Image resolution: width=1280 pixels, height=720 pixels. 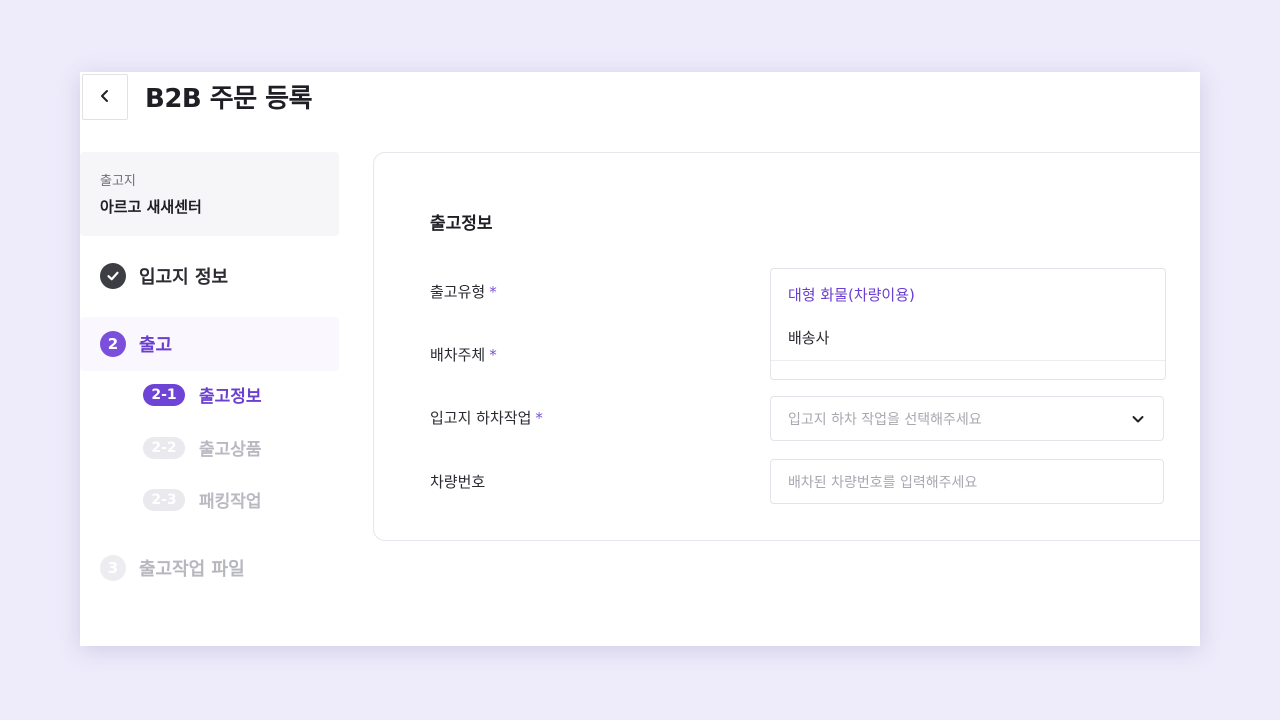 I want to click on back-button, so click(x=105, y=97).